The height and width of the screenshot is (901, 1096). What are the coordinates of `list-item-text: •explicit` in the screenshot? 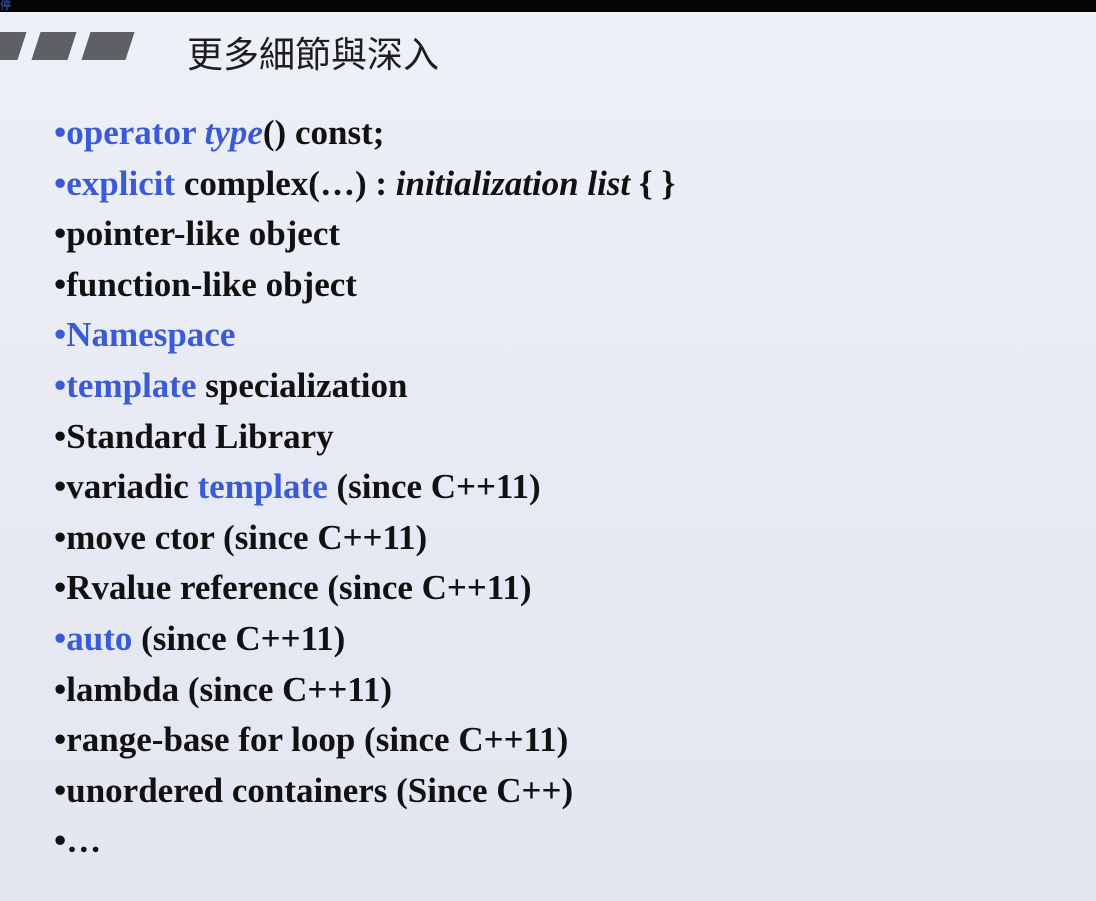 It's located at (115, 183).